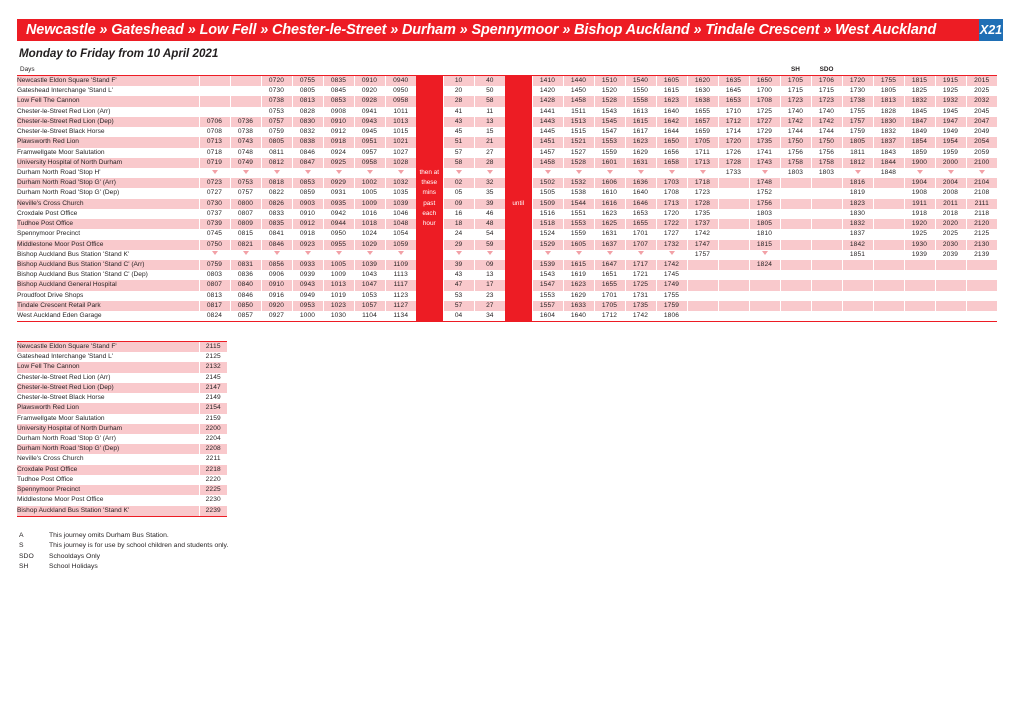  I want to click on time-cell: 1104, so click(369, 317).